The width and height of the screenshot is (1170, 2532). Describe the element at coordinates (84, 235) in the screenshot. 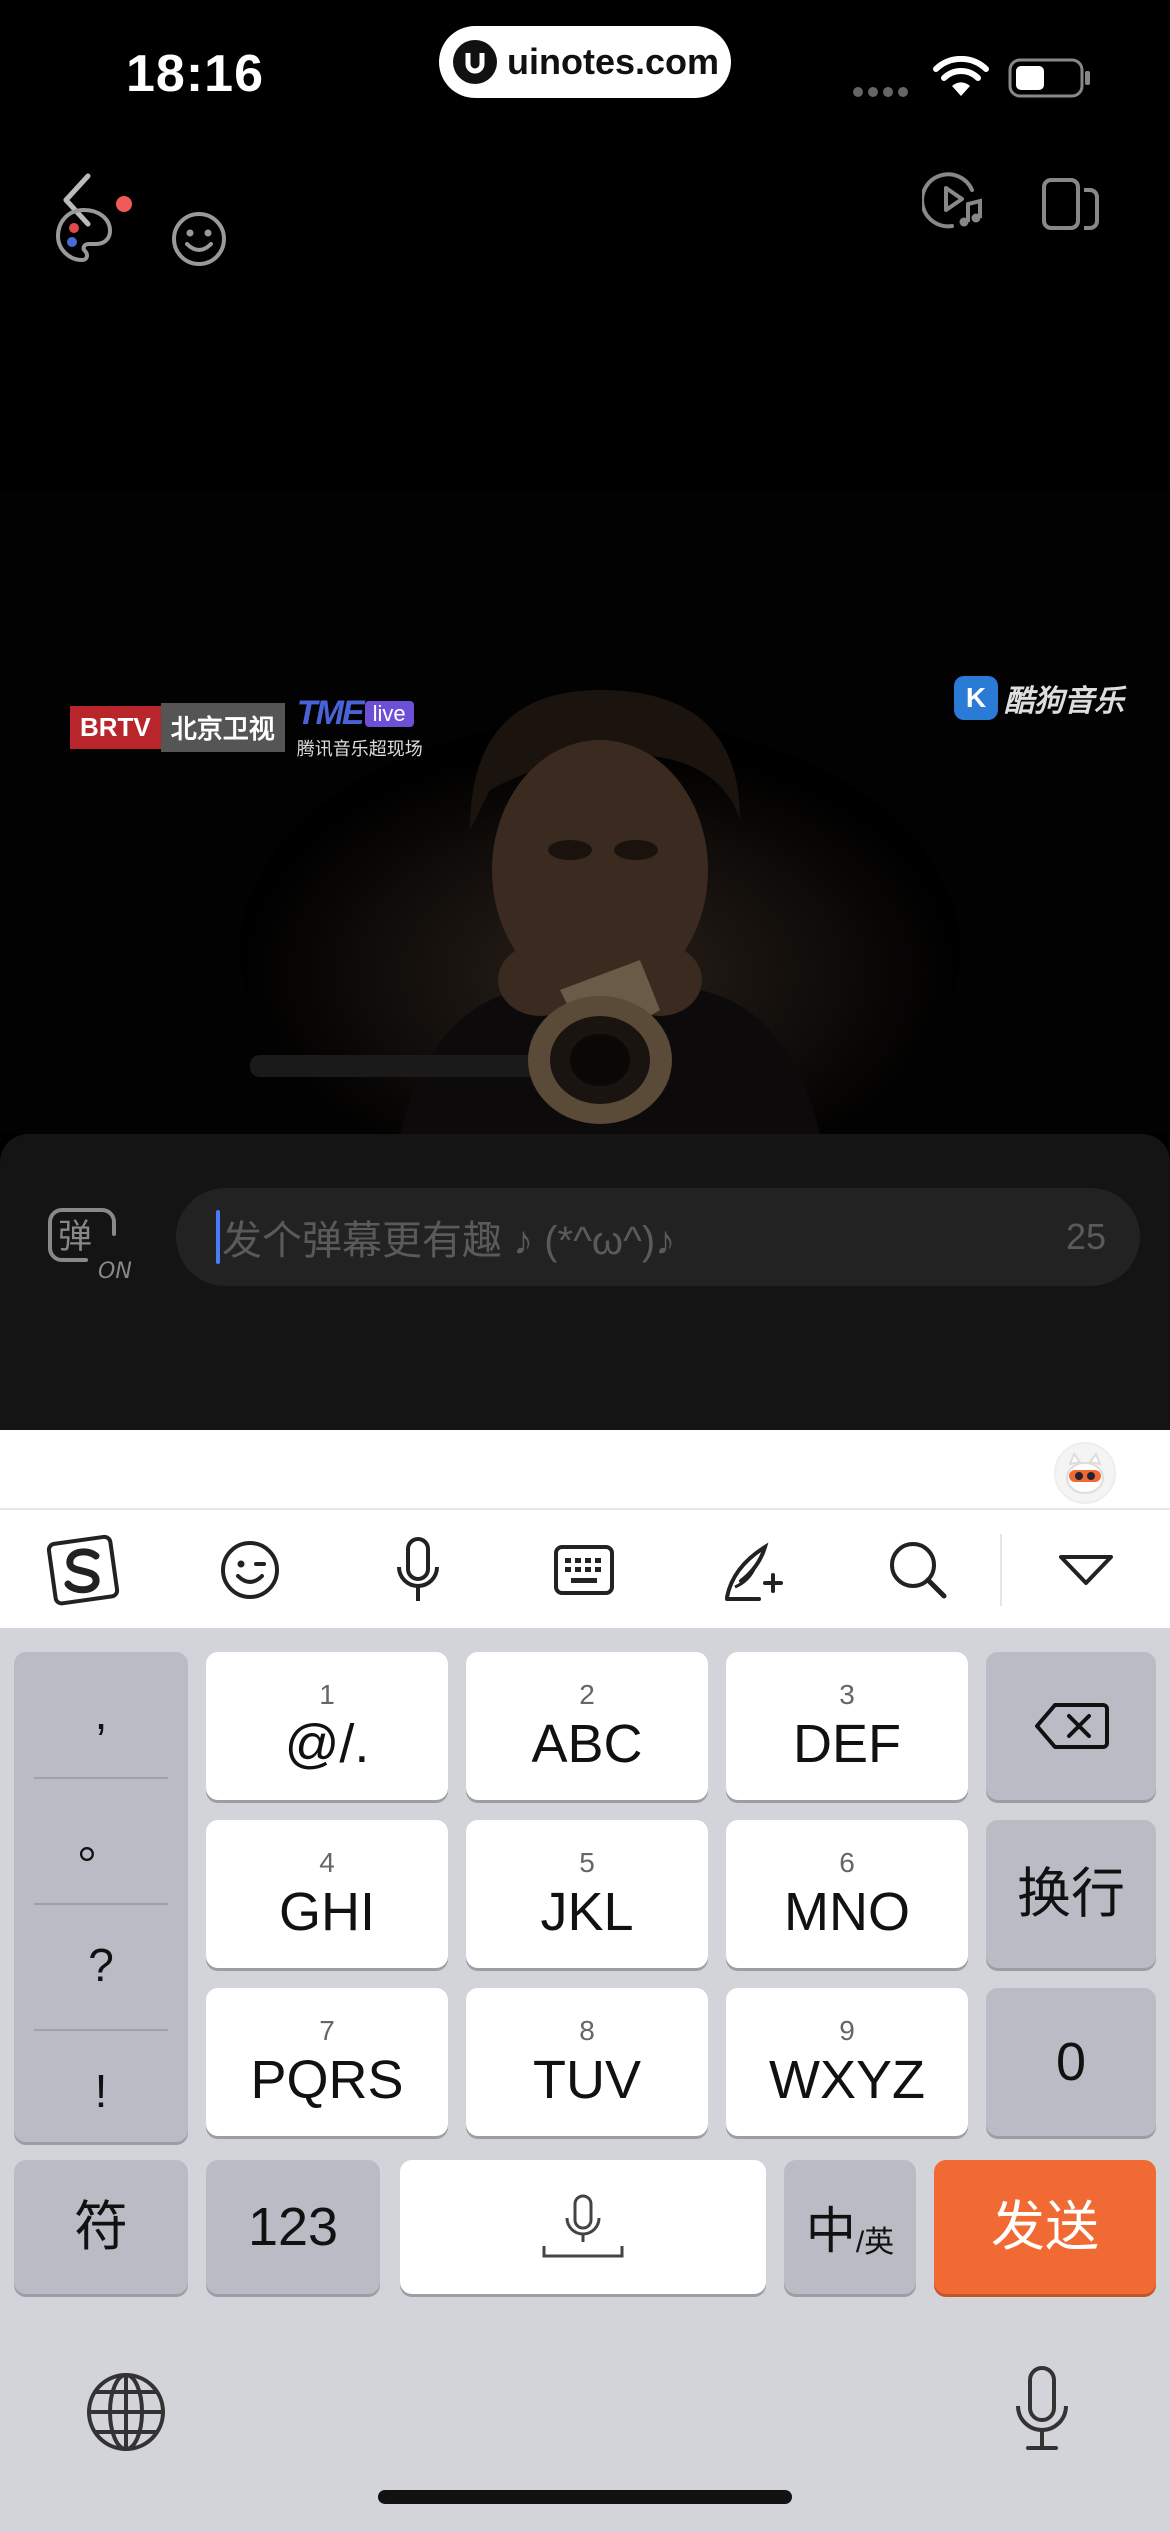

I see `color-palette-icon` at that location.